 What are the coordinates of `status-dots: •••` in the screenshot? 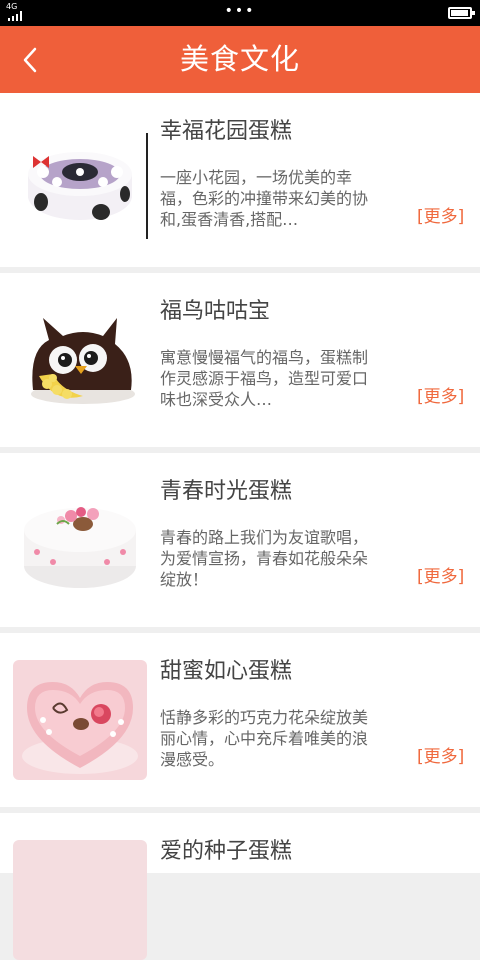 It's located at (240, 11).